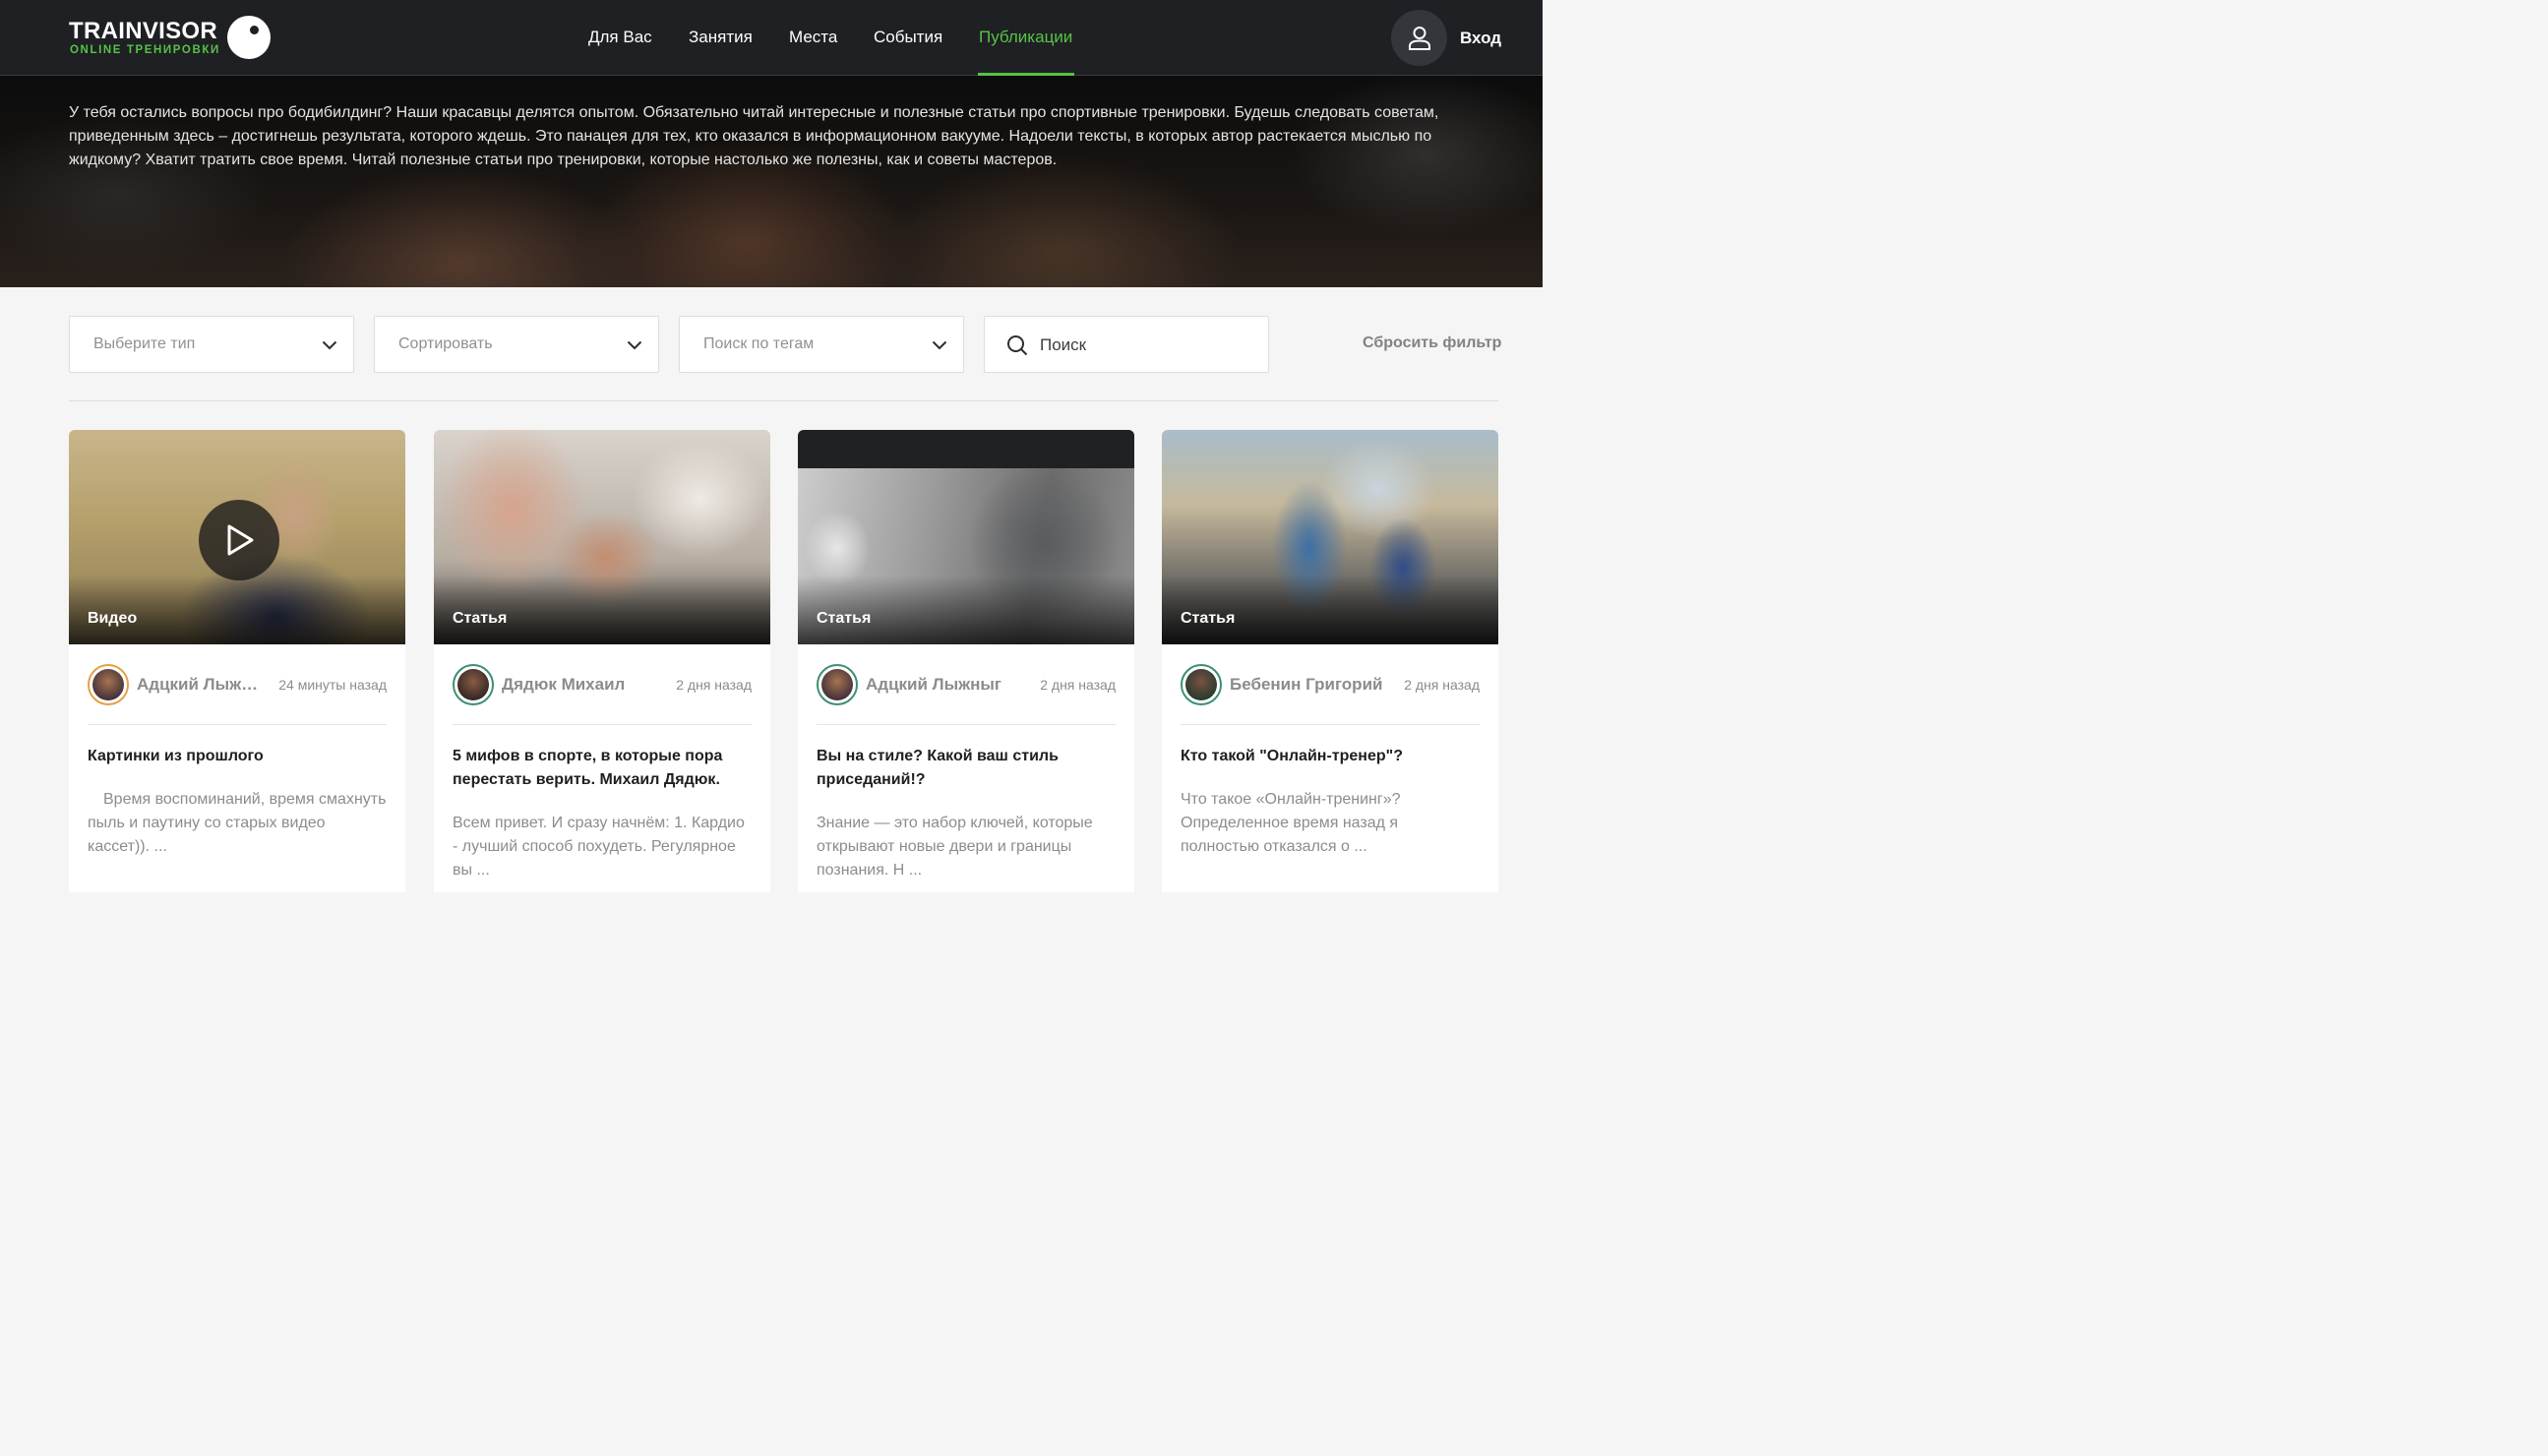  What do you see at coordinates (113, 618) in the screenshot?
I see `card-type-label: Видео` at bounding box center [113, 618].